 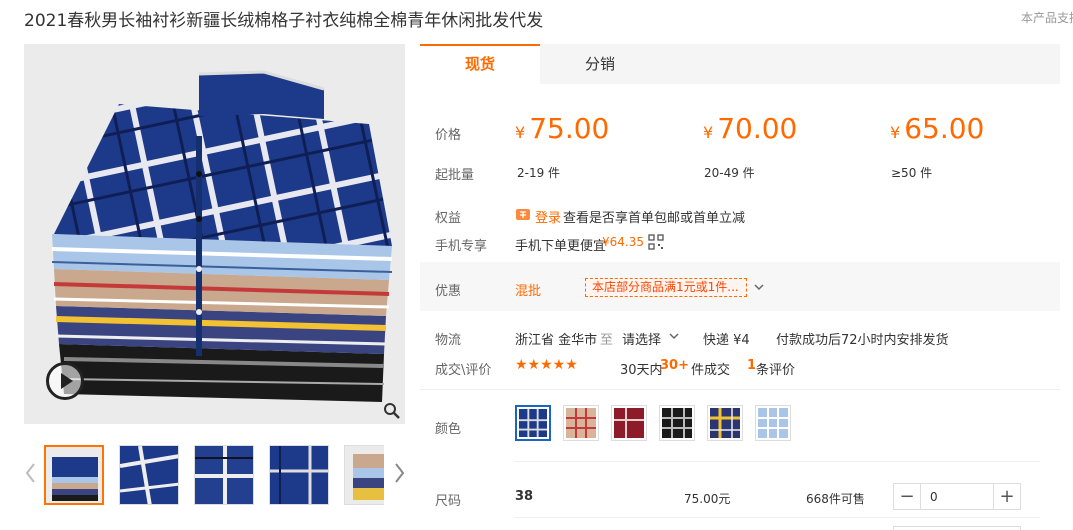 I want to click on thumb-prev-icon, so click(x=31, y=473).